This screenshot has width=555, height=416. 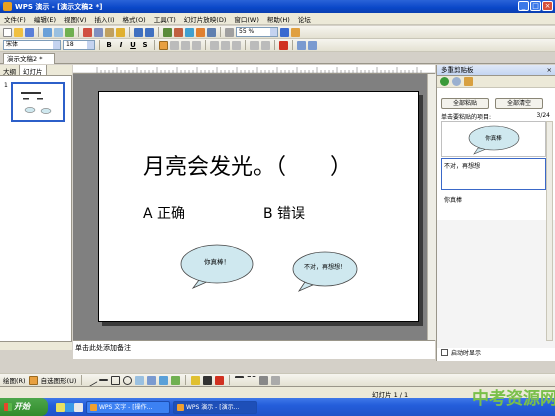 I want to click on notes-area: 单击此处添加备注, so click(x=254, y=349).